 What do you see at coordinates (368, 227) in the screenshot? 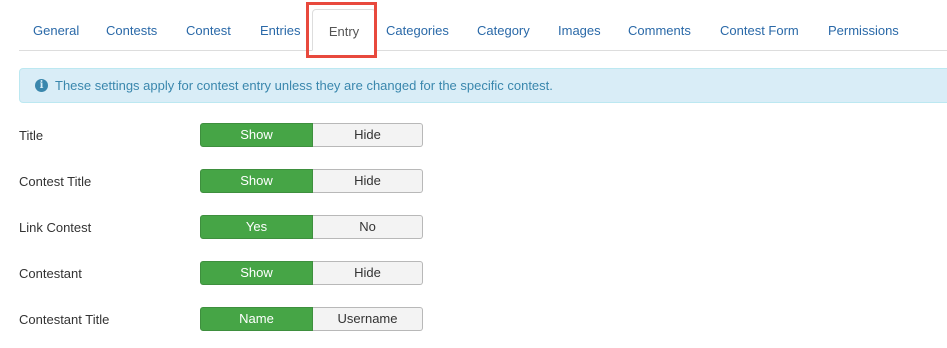
I see `option-unselected: No` at bounding box center [368, 227].